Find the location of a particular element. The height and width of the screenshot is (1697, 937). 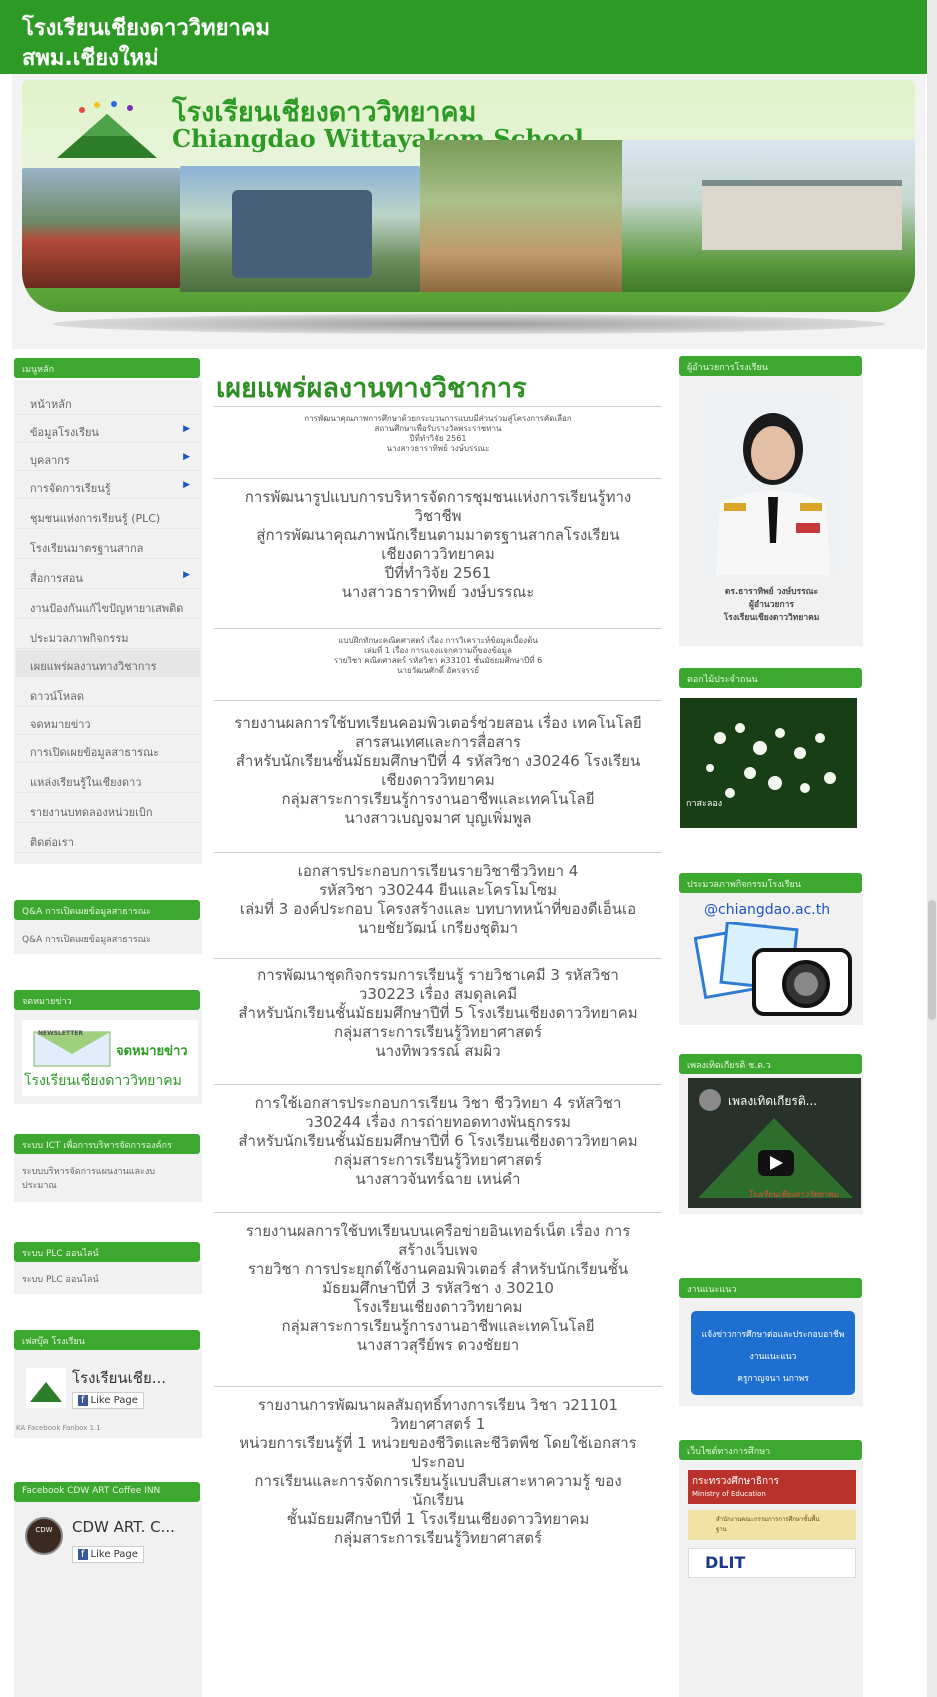

plc-link: ระบบ PLC ออนไลน์ is located at coordinates (60, 1279).